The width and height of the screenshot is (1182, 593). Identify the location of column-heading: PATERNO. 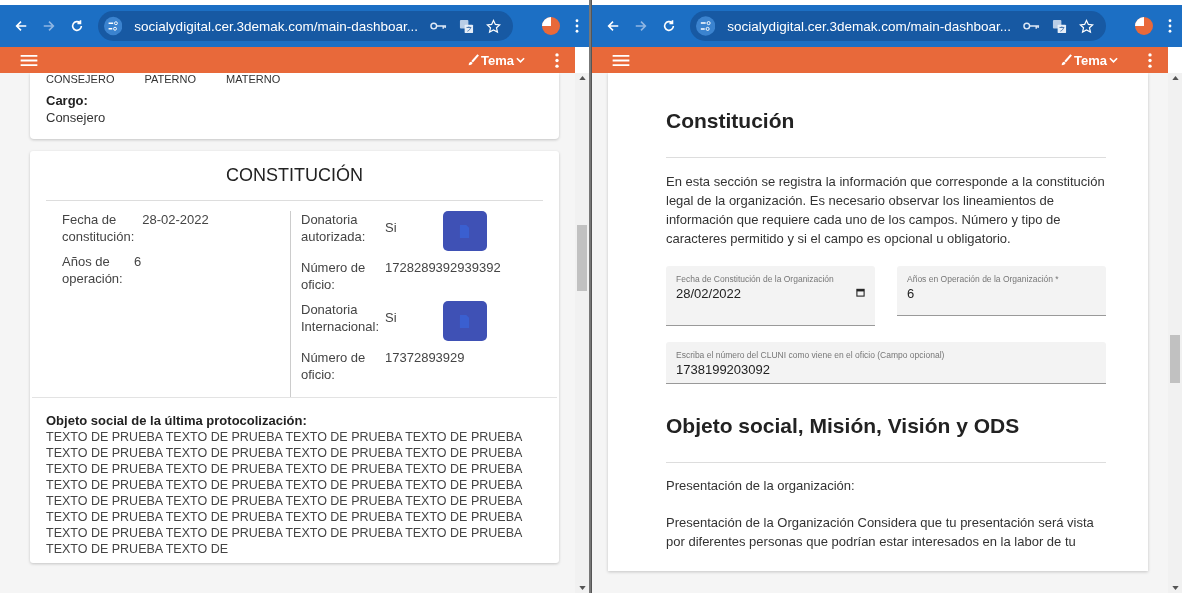
(170, 79).